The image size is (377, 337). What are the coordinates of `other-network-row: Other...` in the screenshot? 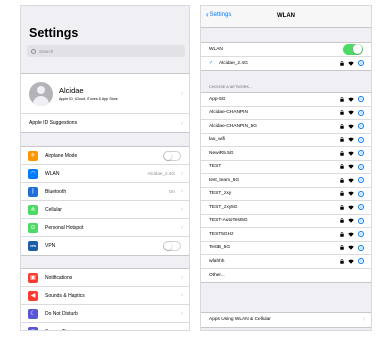 It's located at (286, 276).